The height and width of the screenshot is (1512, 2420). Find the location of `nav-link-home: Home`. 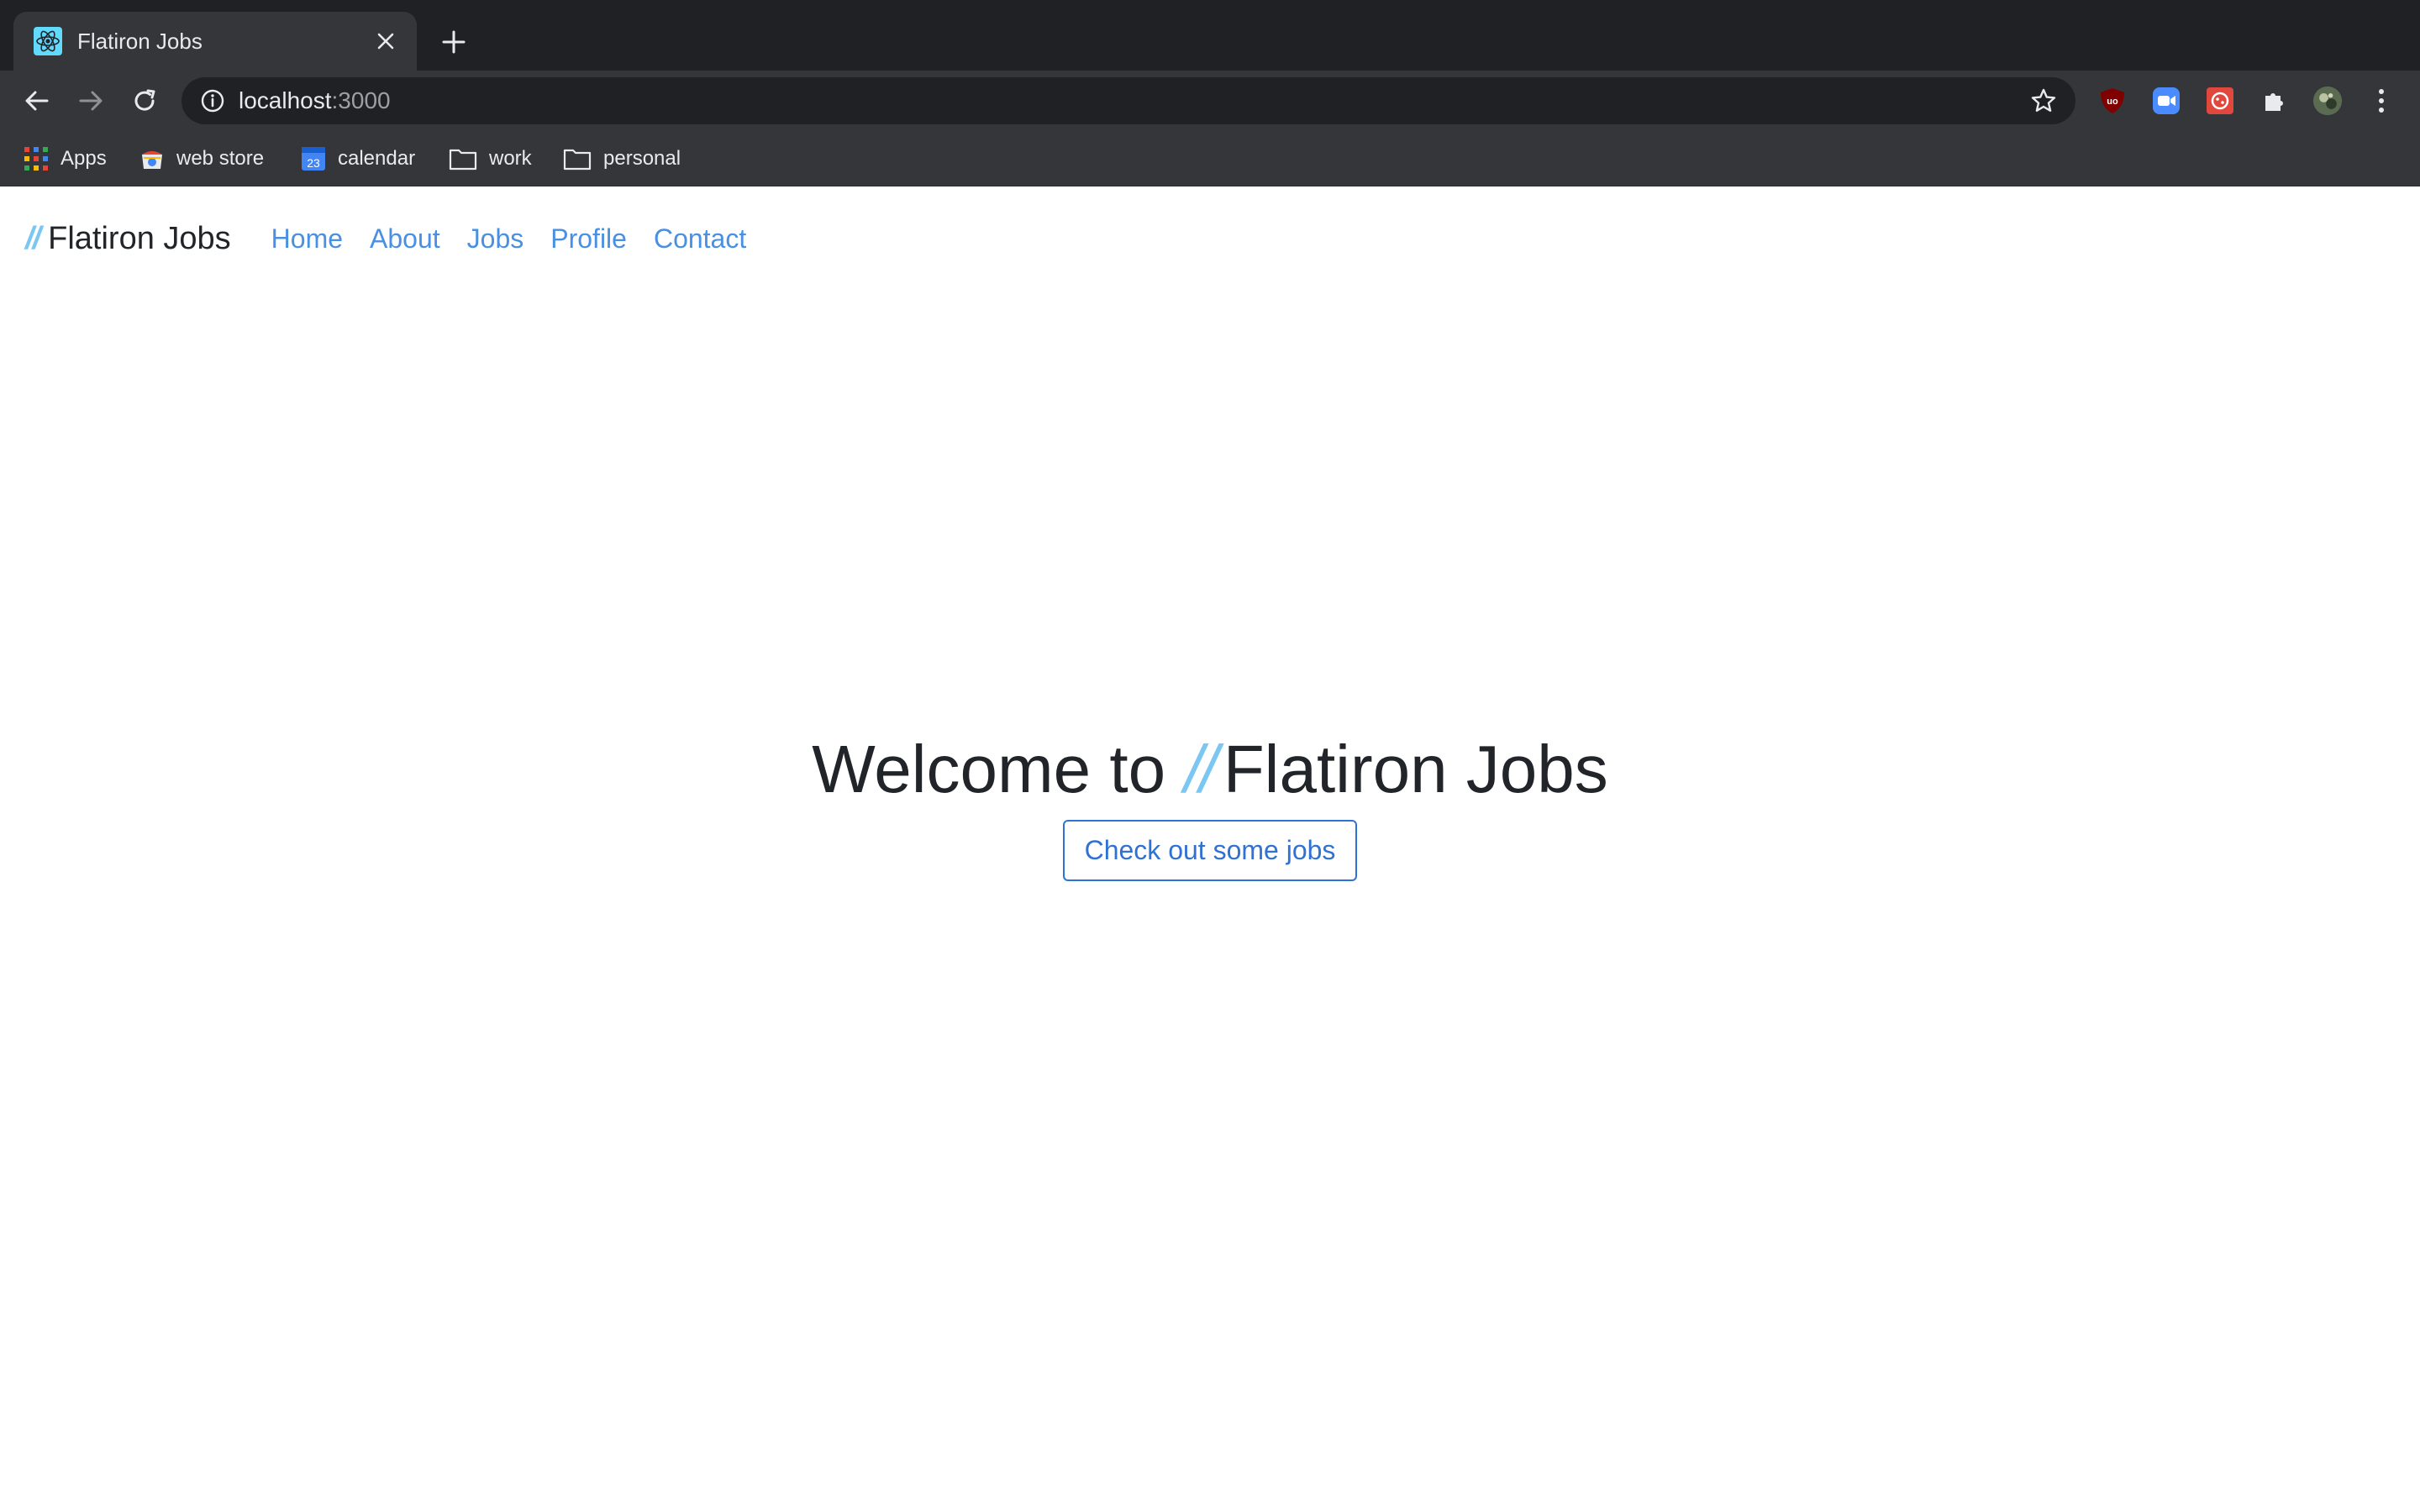

nav-link-home: Home is located at coordinates (307, 239).